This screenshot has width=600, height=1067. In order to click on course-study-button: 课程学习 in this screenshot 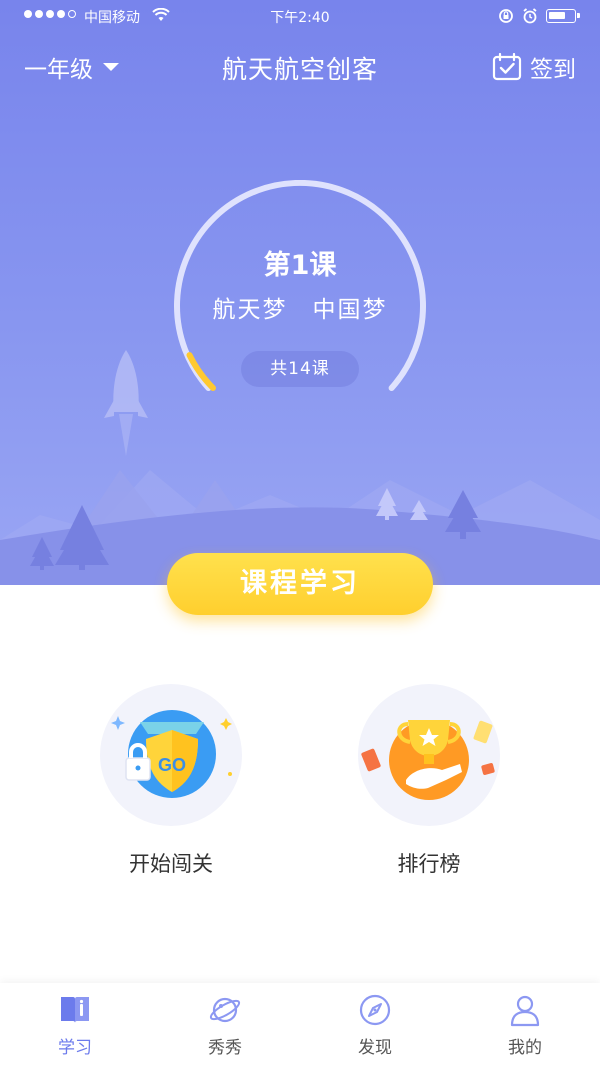, I will do `click(300, 584)`.